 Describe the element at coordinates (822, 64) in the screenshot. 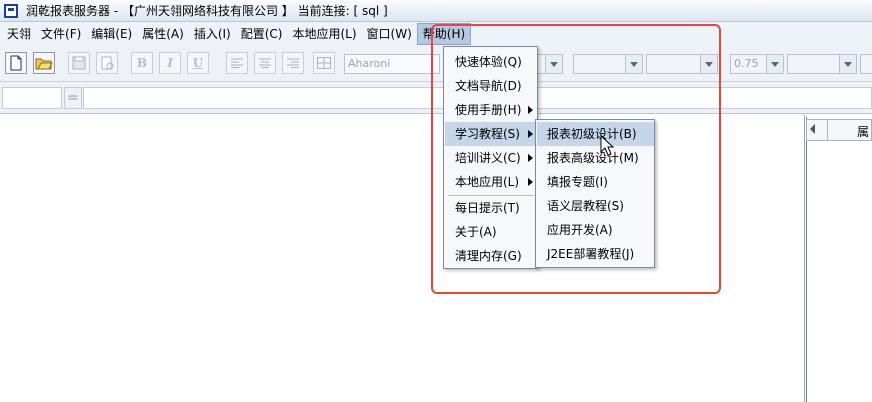

I see `style-select` at that location.